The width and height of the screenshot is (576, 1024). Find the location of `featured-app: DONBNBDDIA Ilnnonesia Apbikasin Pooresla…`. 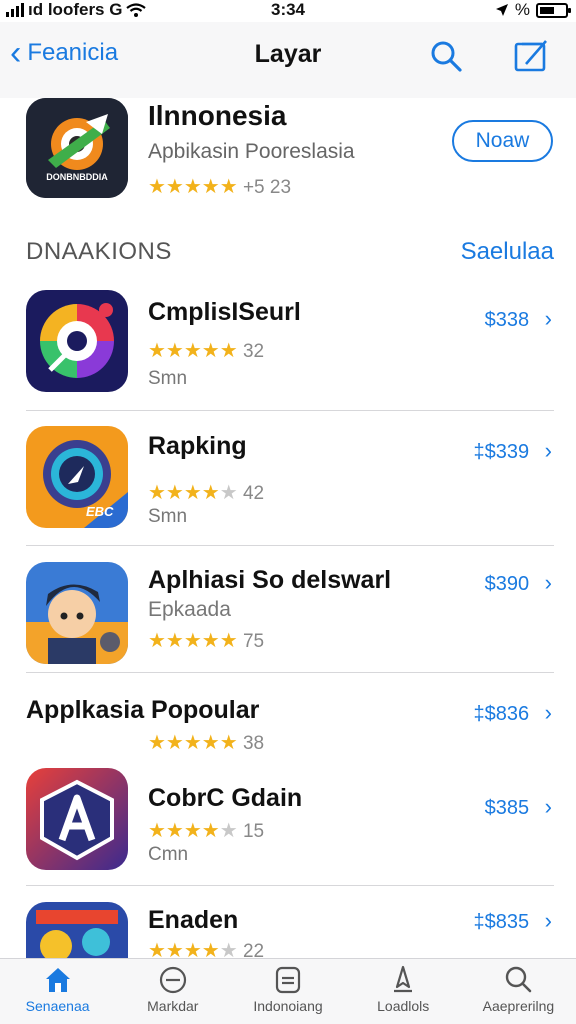

featured-app: DONBNBDDIA Ilnnonesia Apbikasin Pooresla… is located at coordinates (288, 158).